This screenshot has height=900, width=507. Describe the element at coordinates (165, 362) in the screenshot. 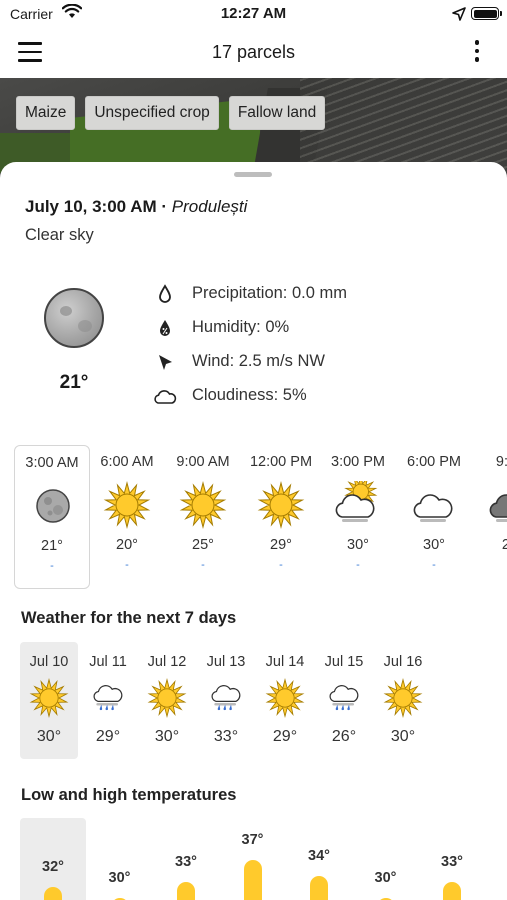

I see `wind-arrow-icon` at that location.